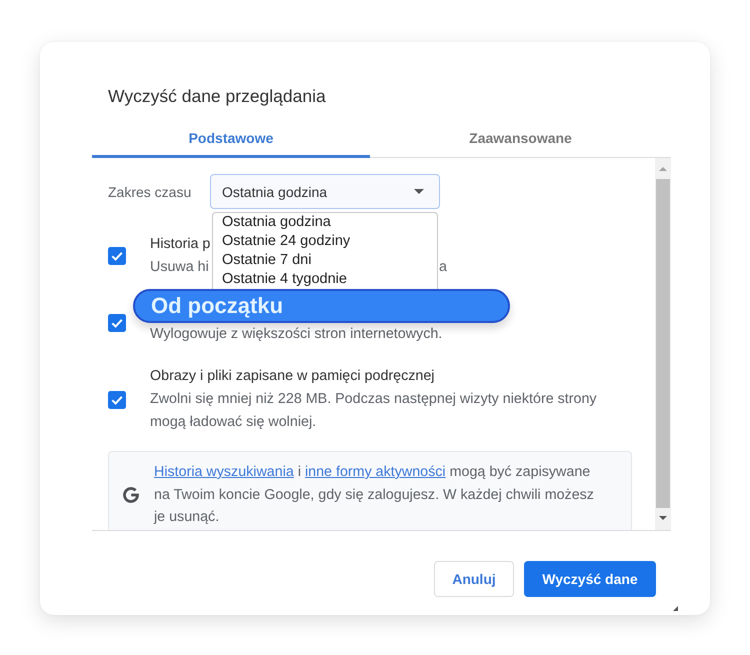  I want to click on item-description: a, so click(443, 267).